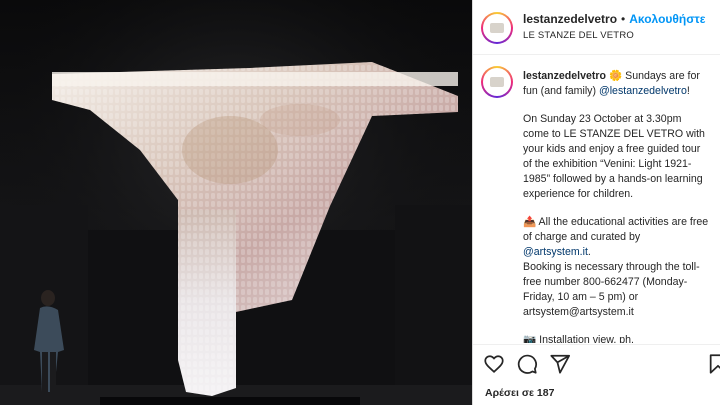 This screenshot has width=720, height=405. I want to click on post-actions: Αρέσει σε 187, so click(596, 374).